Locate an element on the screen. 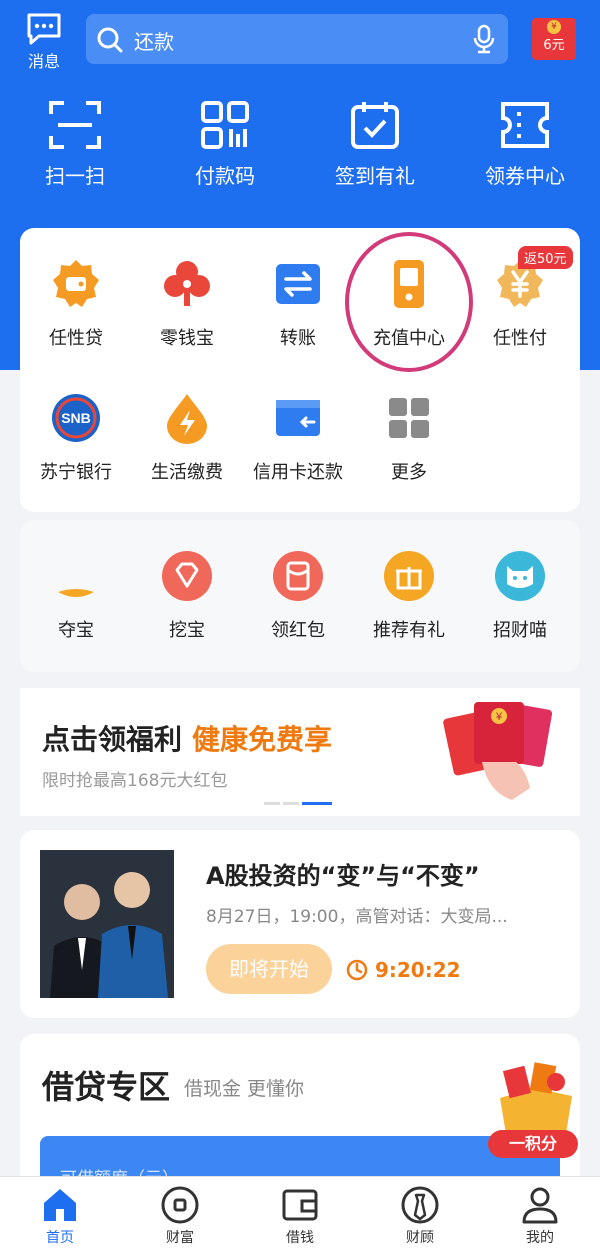  user-icon is located at coordinates (540, 1205).